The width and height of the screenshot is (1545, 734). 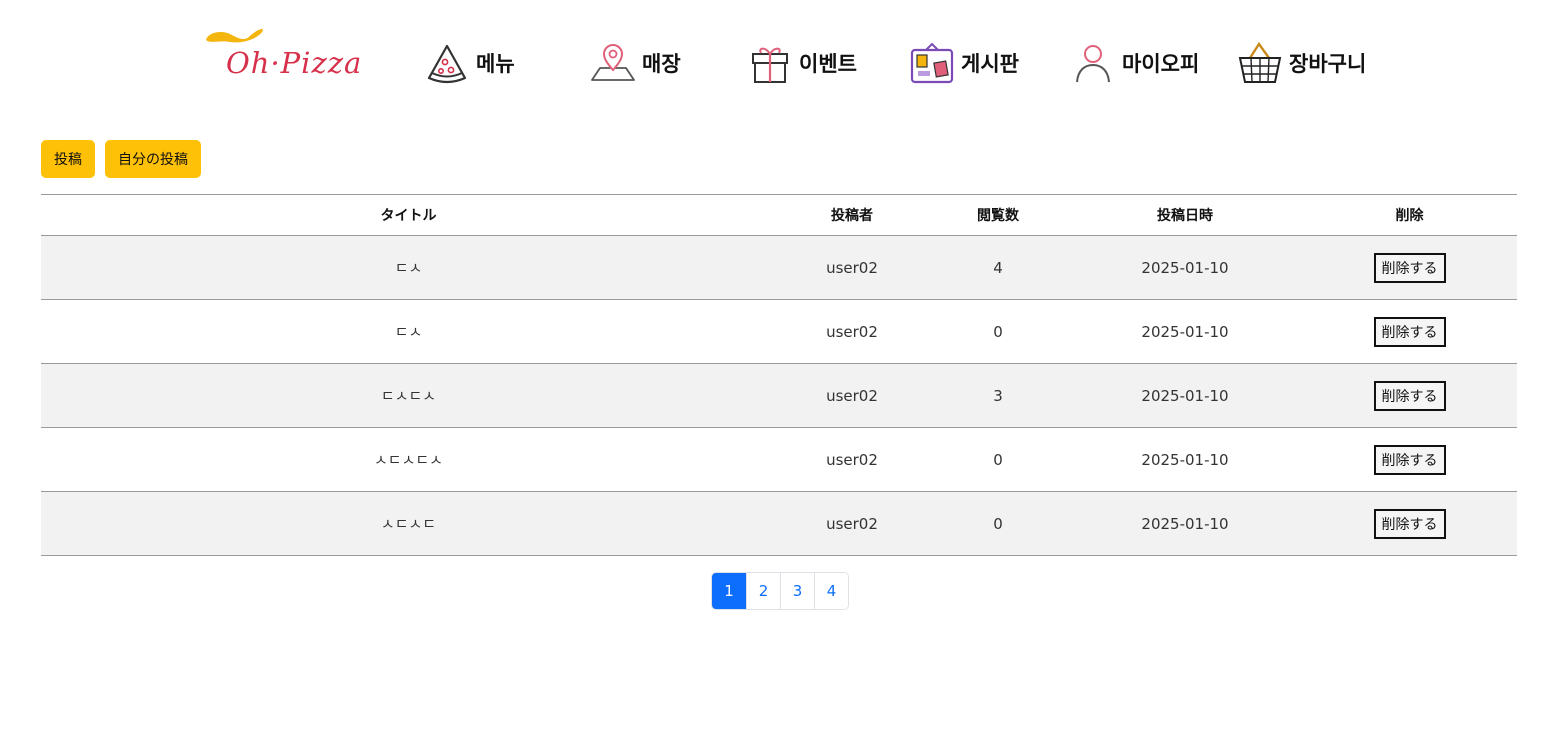 What do you see at coordinates (828, 64) in the screenshot?
I see `nav-label-event: 이벤트` at bounding box center [828, 64].